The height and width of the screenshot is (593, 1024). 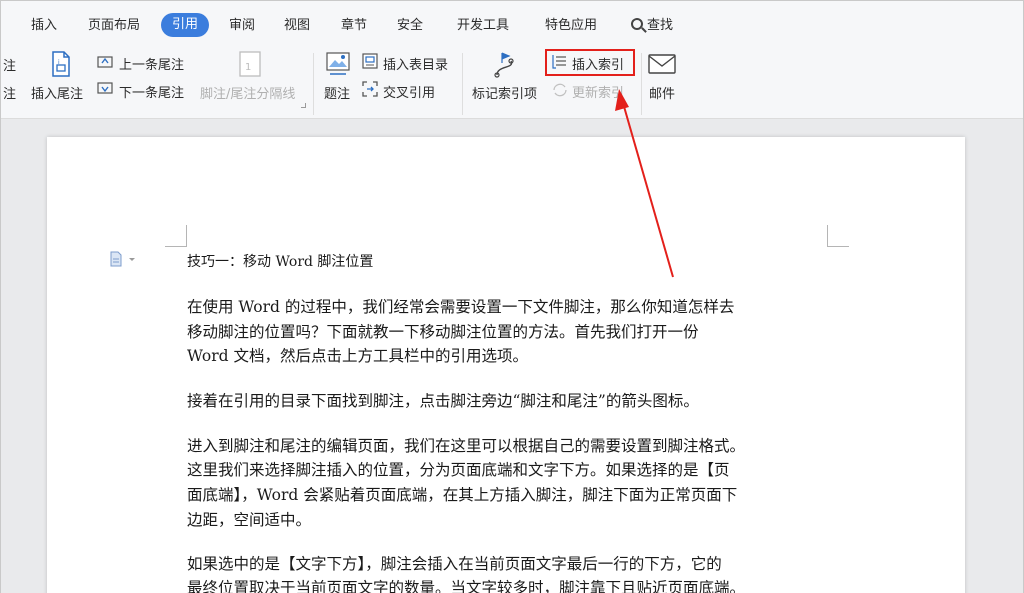 What do you see at coordinates (571, 25) in the screenshot?
I see `tab-special-apps: 特色应用` at bounding box center [571, 25].